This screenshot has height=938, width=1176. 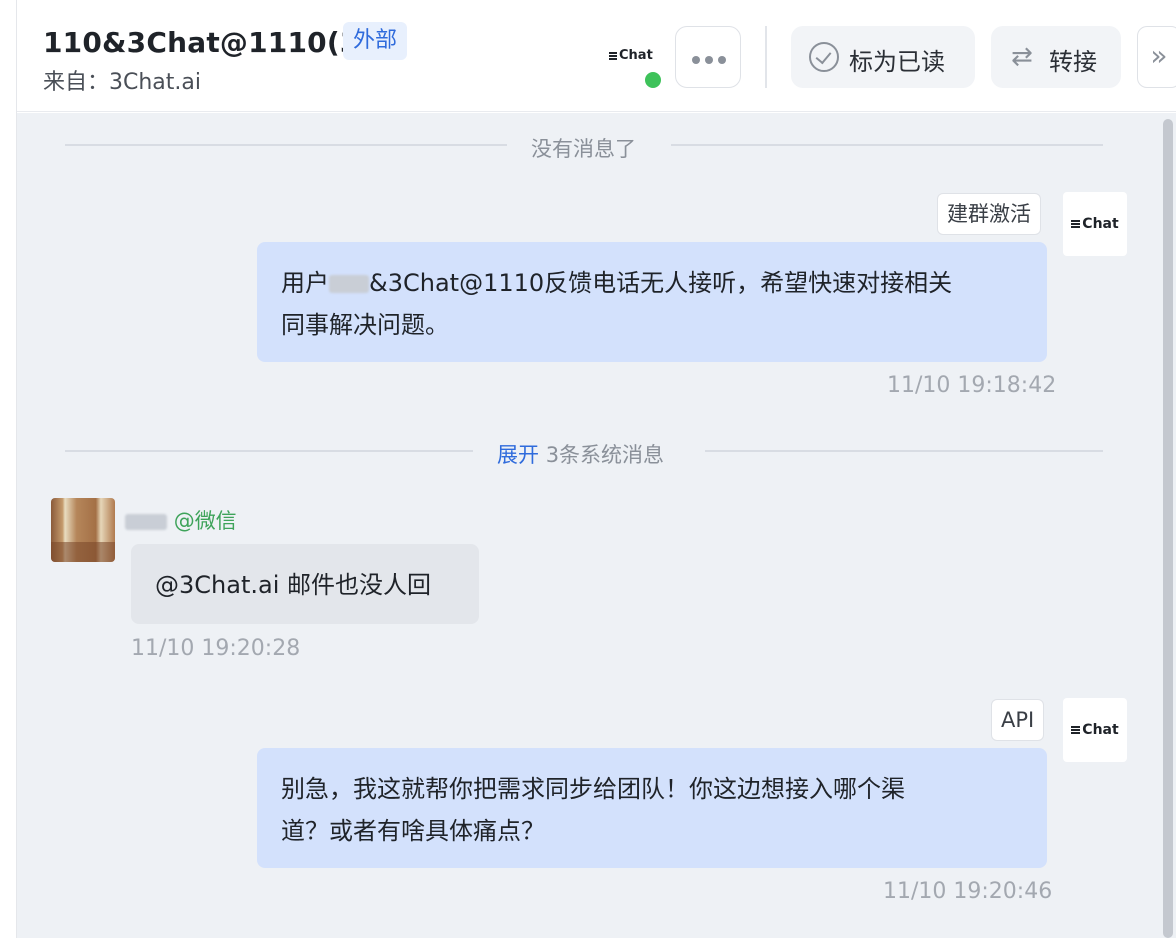 What do you see at coordinates (593, 789) in the screenshot?
I see `message-text-line: 别急，我这就帮你把需求同步给团队！你这边想接入哪个渠` at bounding box center [593, 789].